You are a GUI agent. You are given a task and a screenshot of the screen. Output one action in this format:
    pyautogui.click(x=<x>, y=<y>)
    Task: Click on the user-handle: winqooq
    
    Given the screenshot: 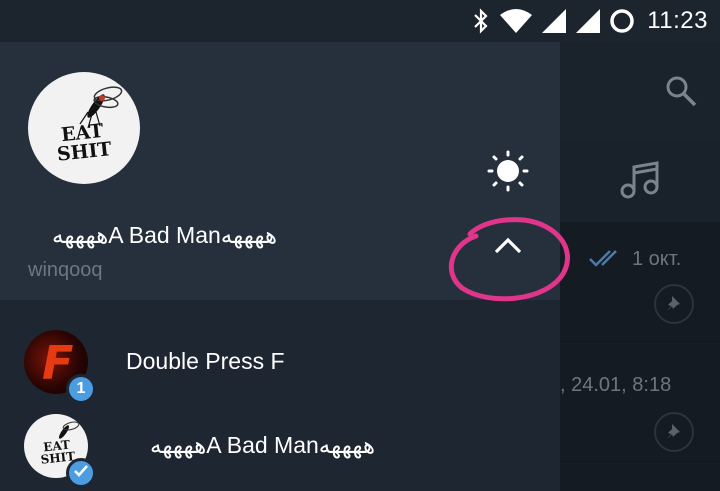 What is the action you would take?
    pyautogui.click(x=65, y=270)
    